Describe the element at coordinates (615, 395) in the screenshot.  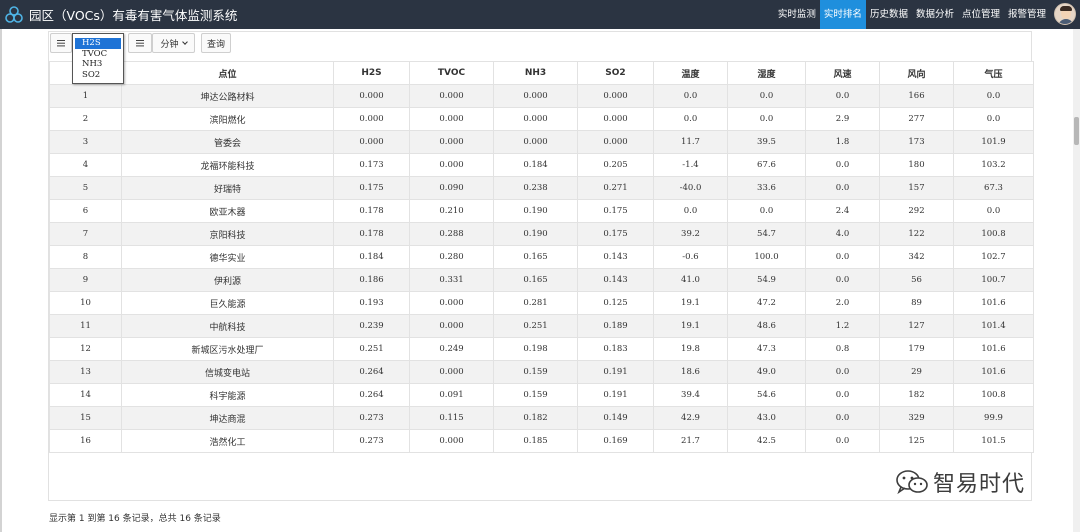
I see `cell-so2: 0.191` at that location.